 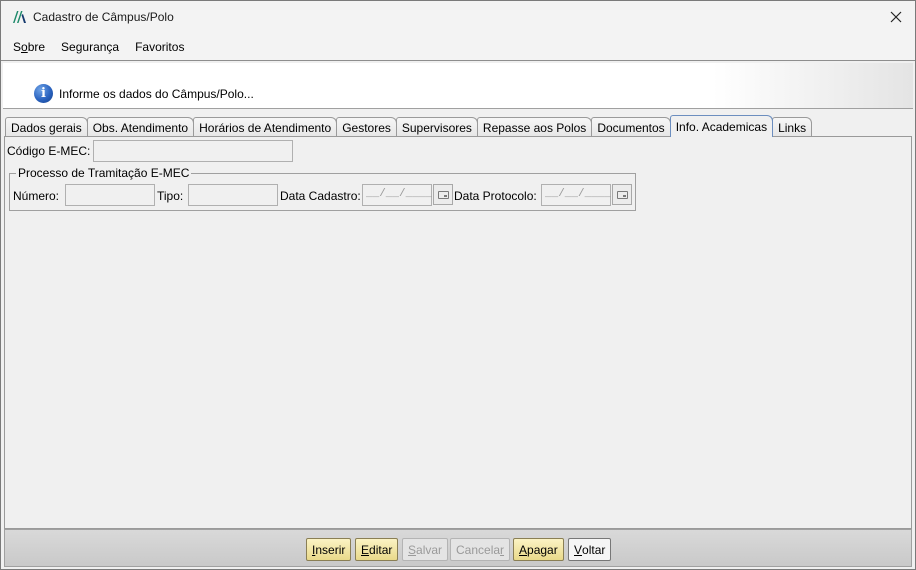 I want to click on group-title: Processo de Tramitação E-MEC, so click(x=104, y=173).